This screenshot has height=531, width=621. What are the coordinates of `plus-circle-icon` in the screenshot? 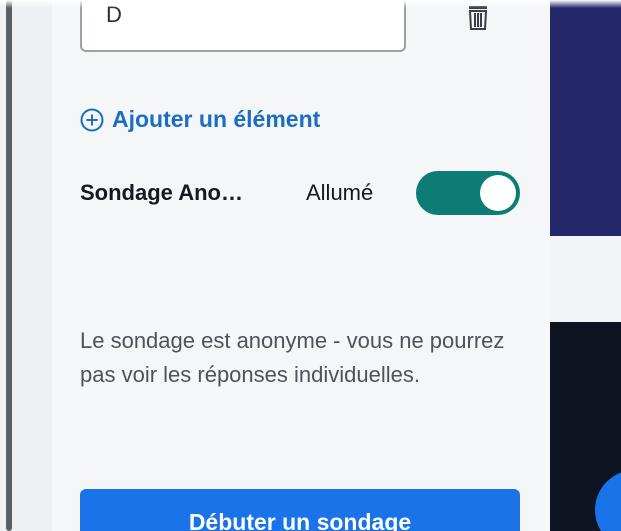 It's located at (92, 119).